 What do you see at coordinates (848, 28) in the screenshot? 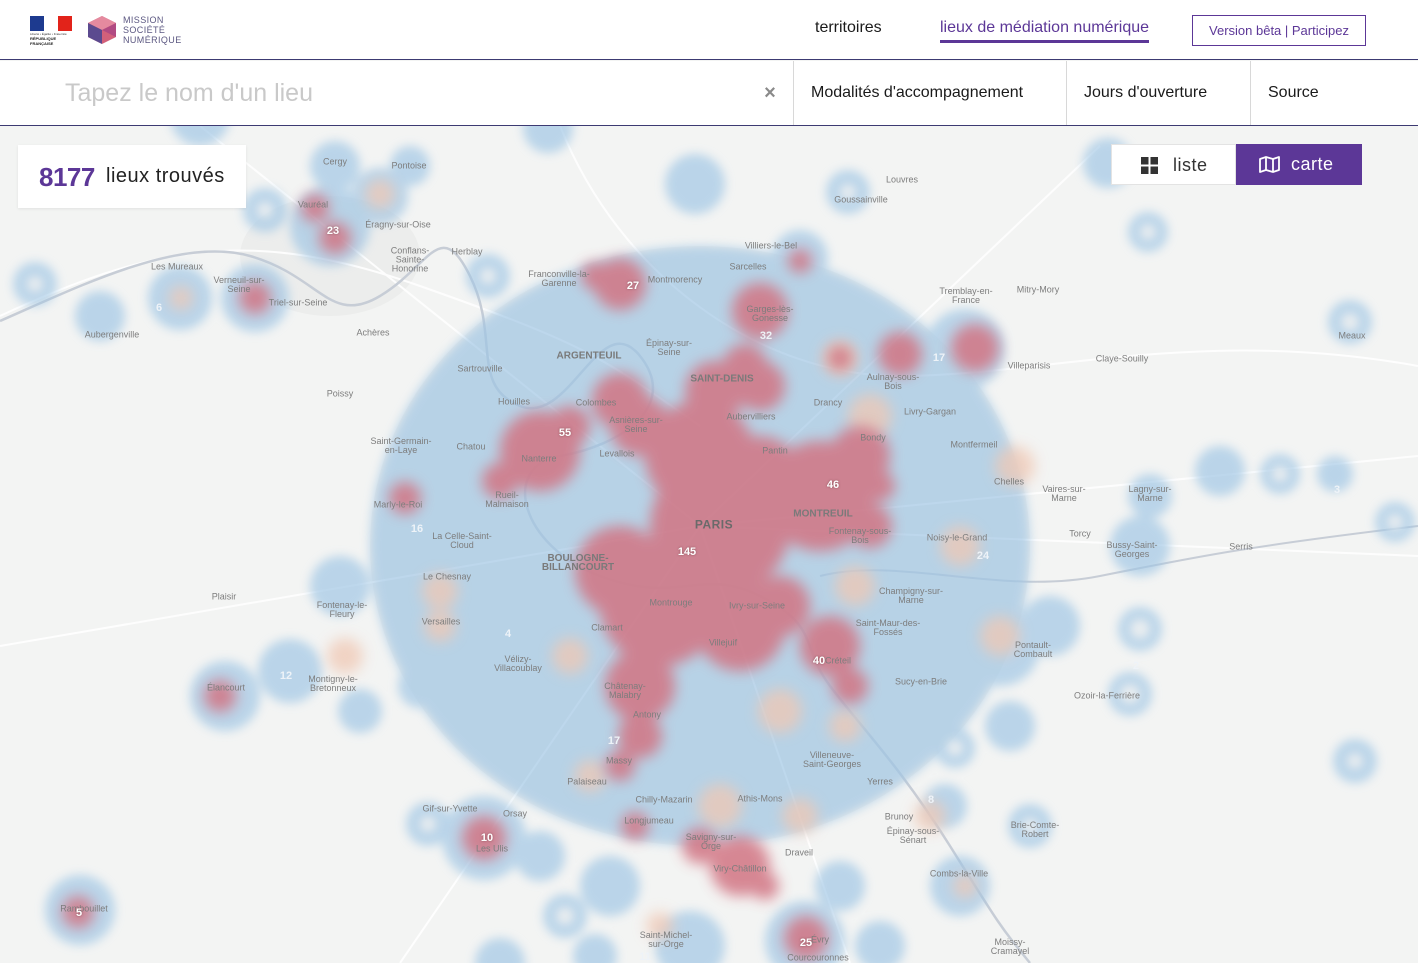
I see `nav-link-territoires: territoires` at bounding box center [848, 28].